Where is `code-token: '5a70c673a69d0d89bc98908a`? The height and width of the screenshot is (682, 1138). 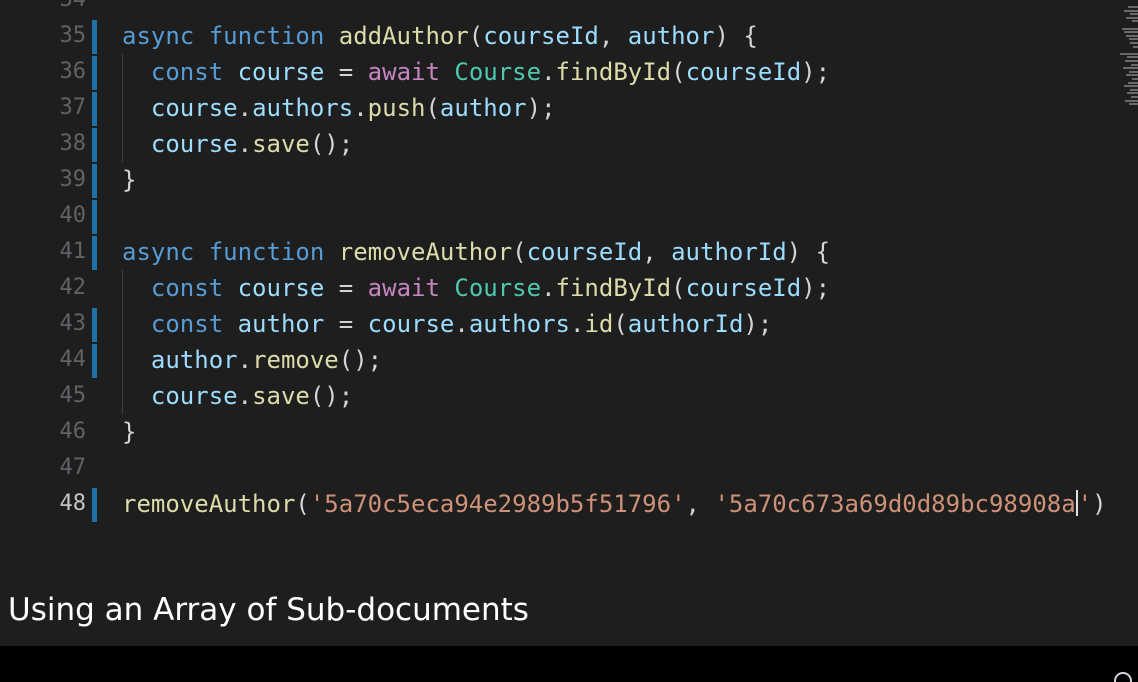
code-token: '5a70c673a69d0d89bc98908a is located at coordinates (895, 504).